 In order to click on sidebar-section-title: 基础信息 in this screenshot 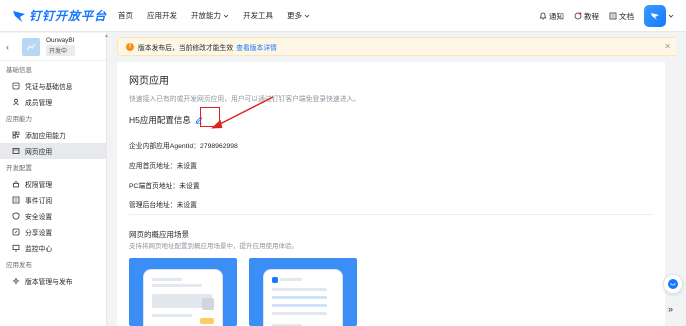, I will do `click(19, 70)`.